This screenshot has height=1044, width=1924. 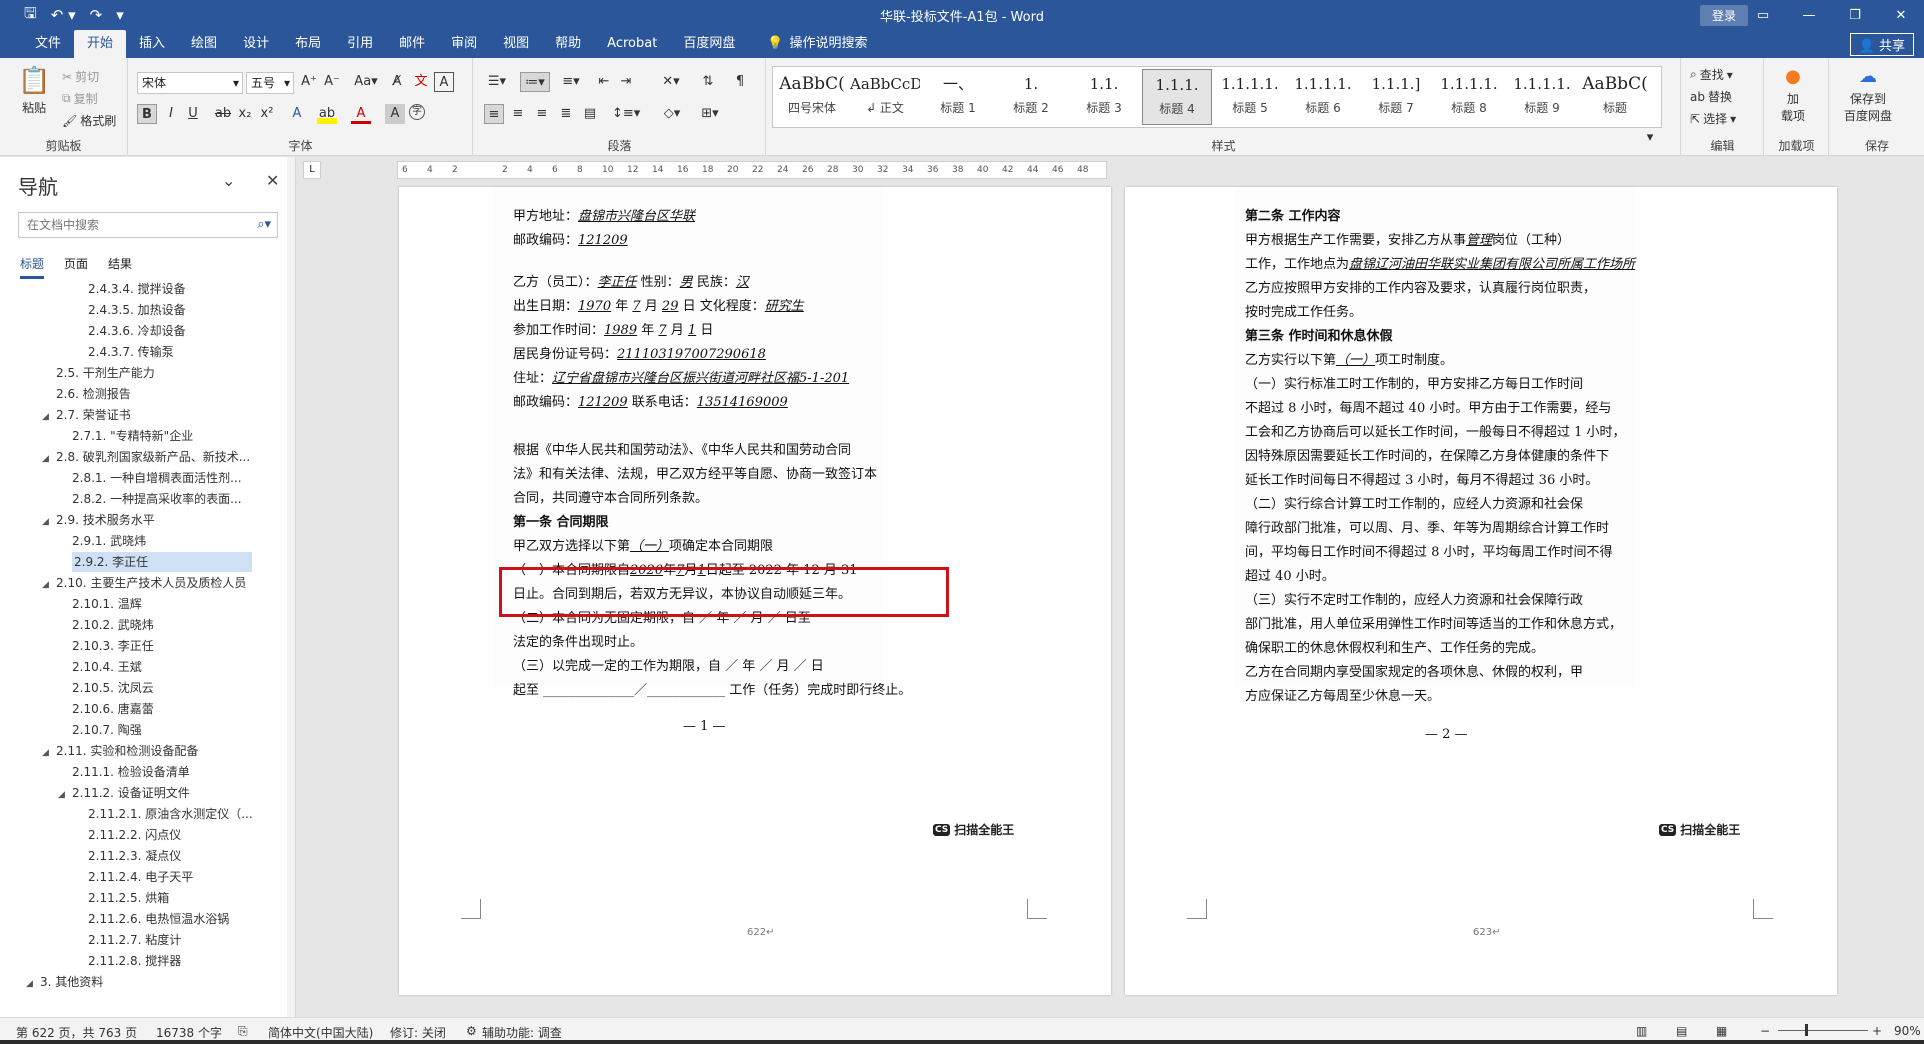 What do you see at coordinates (120, 751) in the screenshot?
I see `nav-heading-item: ◢ 2.11. 实验和检测设备配备` at bounding box center [120, 751].